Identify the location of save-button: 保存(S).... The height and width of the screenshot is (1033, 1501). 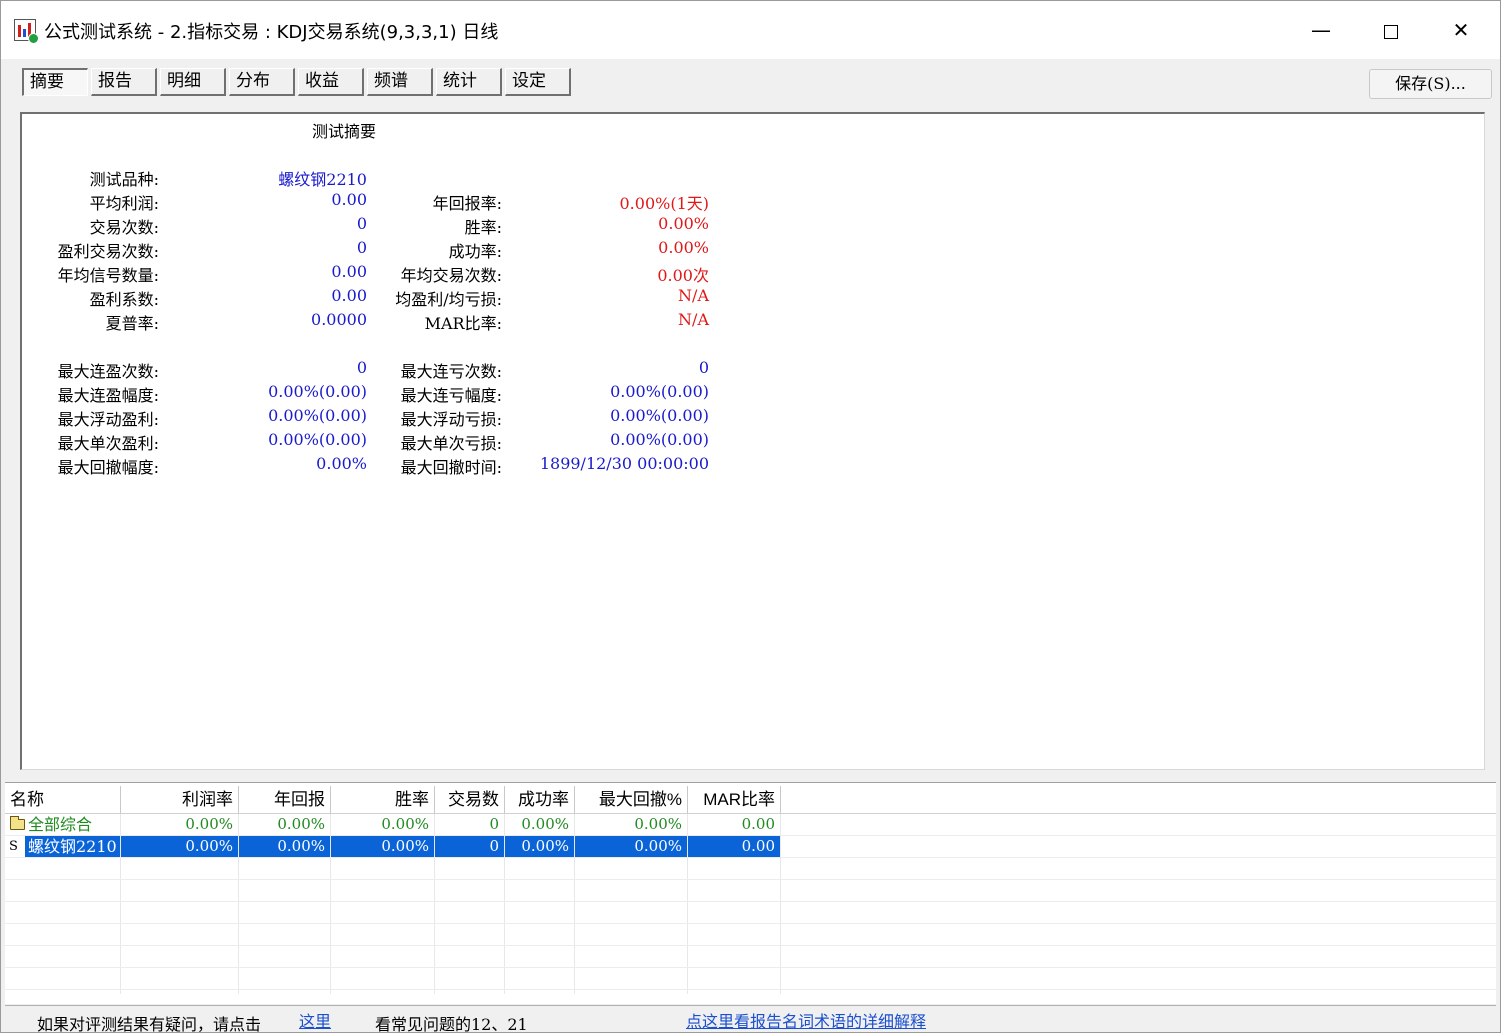
(1430, 84).